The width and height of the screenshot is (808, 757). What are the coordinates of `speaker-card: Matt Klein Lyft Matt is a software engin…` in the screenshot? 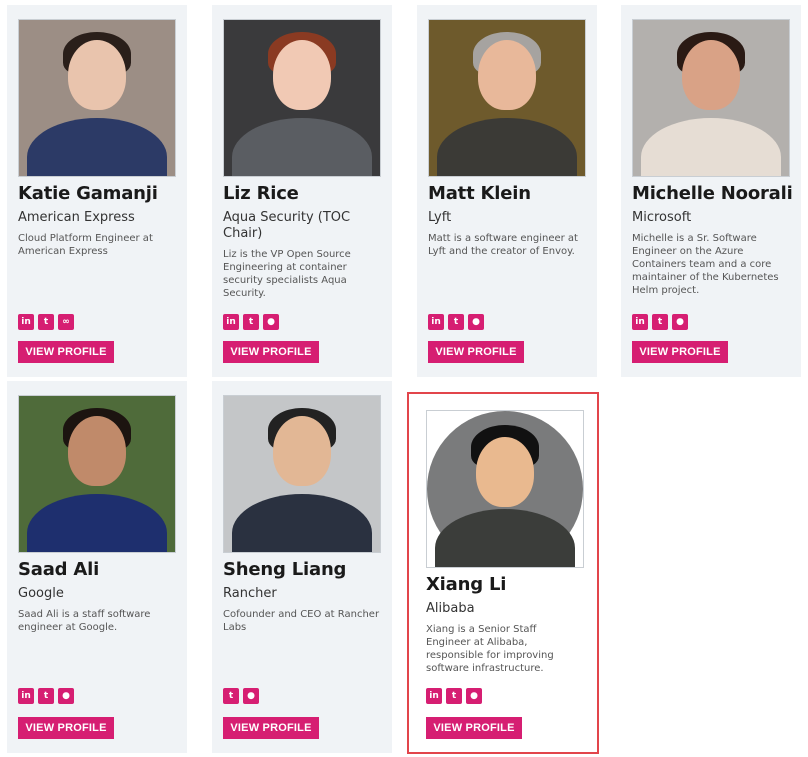 It's located at (507, 191).